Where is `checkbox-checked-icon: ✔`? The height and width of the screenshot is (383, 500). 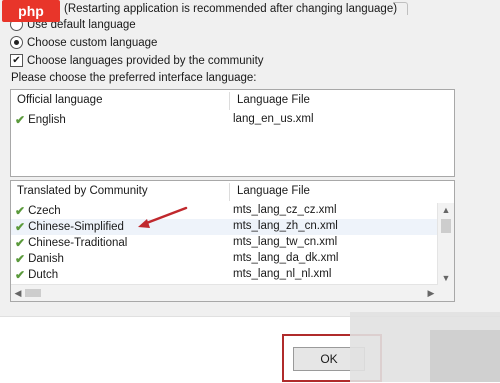
checkbox-checked-icon: ✔ is located at coordinates (16, 60).